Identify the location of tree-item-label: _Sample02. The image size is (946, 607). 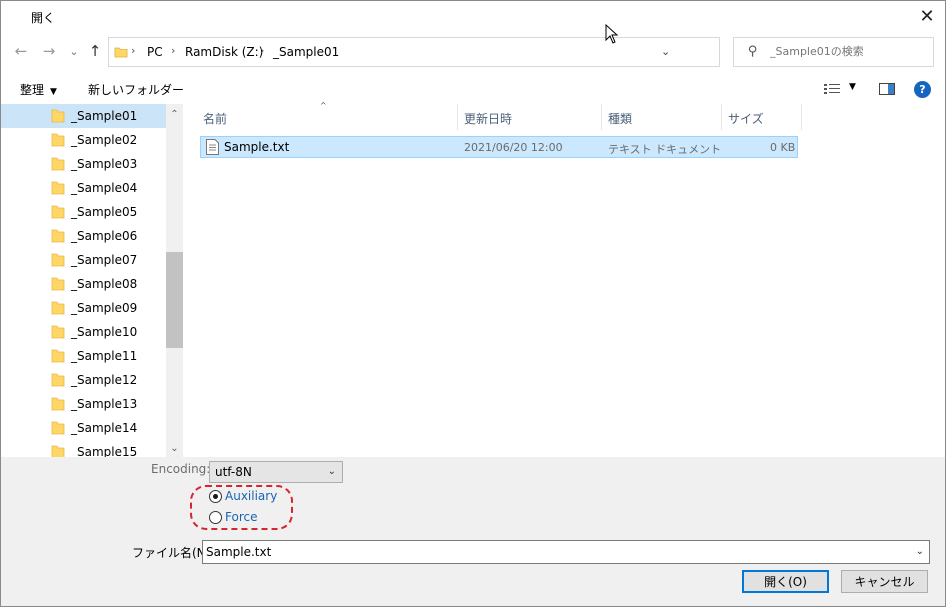
(104, 140).